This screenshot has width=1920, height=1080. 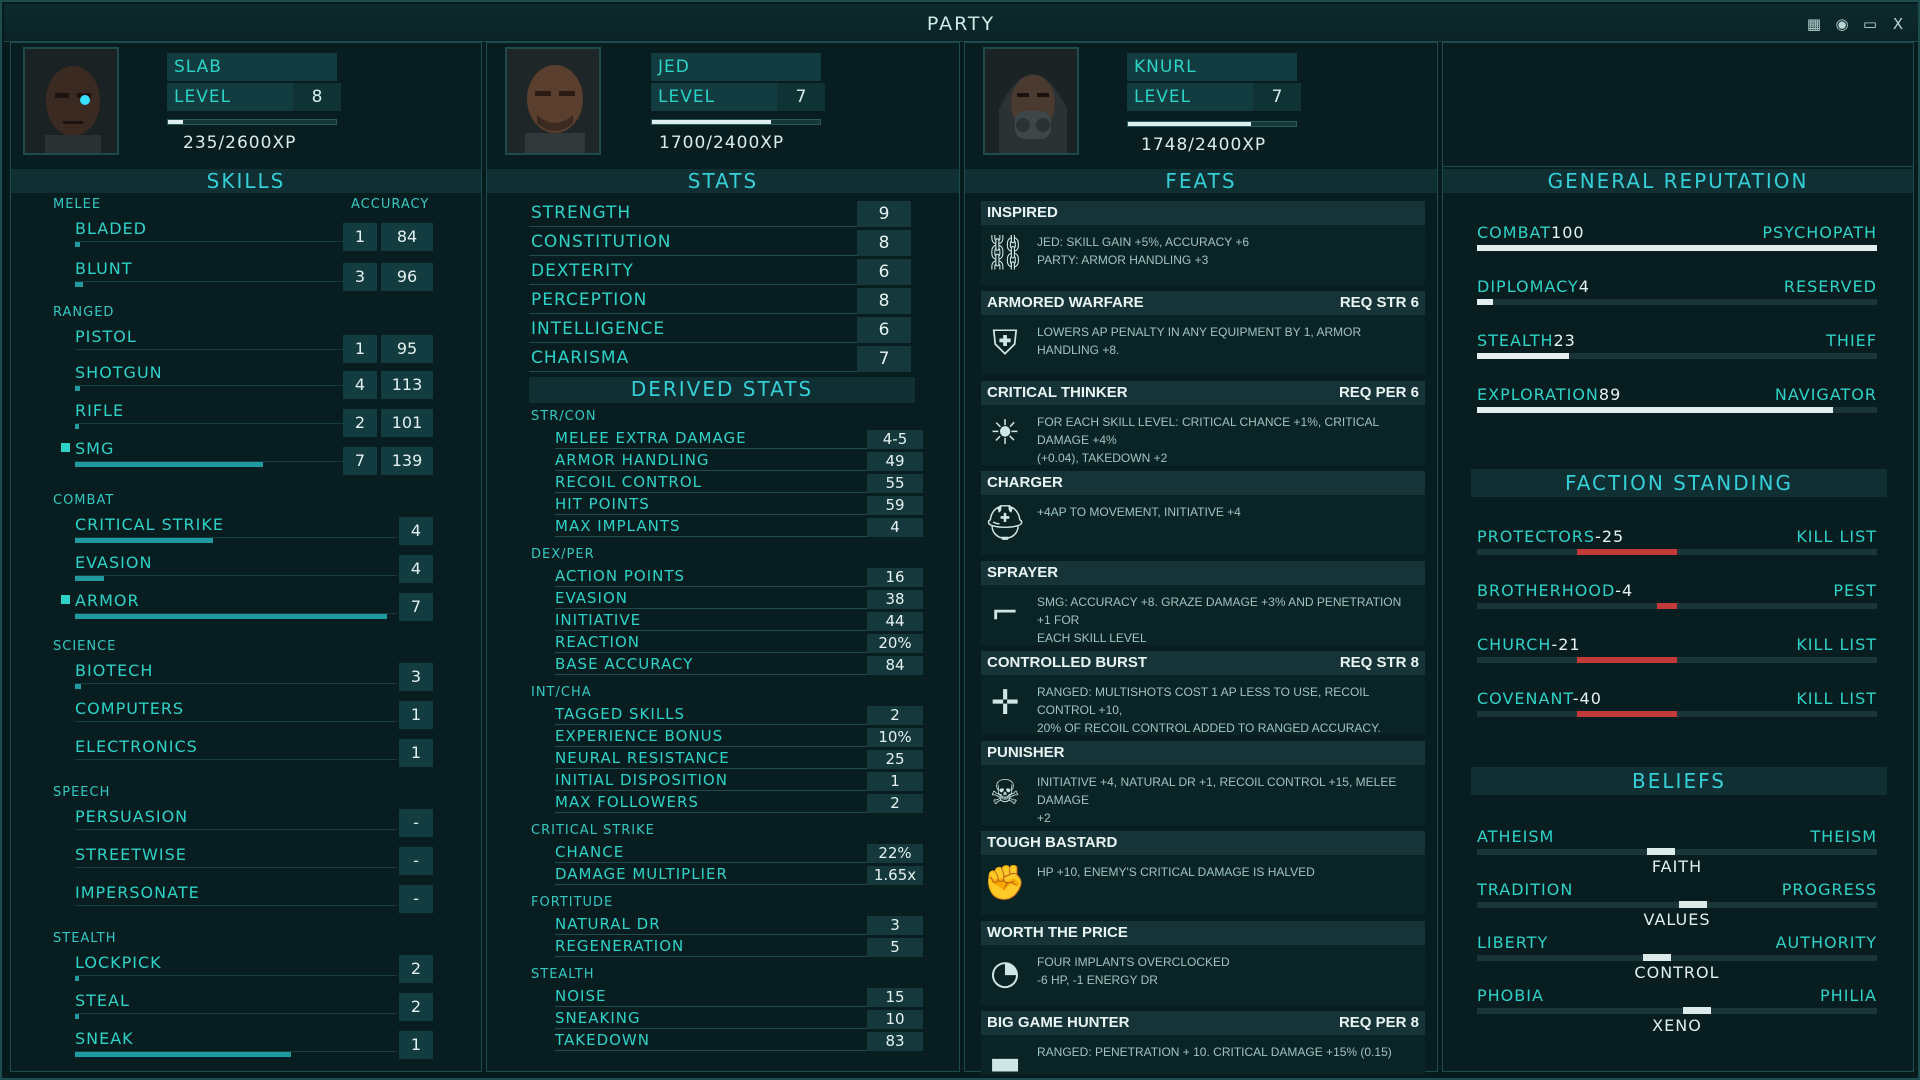 What do you see at coordinates (1836, 698) in the screenshot?
I see `faction-covenant-rank: KILL LIST` at bounding box center [1836, 698].